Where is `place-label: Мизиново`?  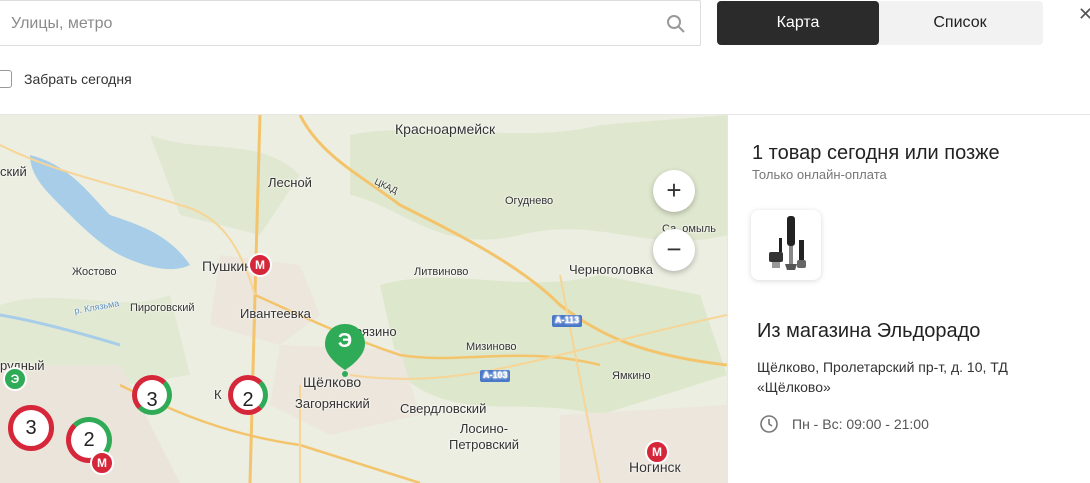 place-label: Мизиново is located at coordinates (491, 347).